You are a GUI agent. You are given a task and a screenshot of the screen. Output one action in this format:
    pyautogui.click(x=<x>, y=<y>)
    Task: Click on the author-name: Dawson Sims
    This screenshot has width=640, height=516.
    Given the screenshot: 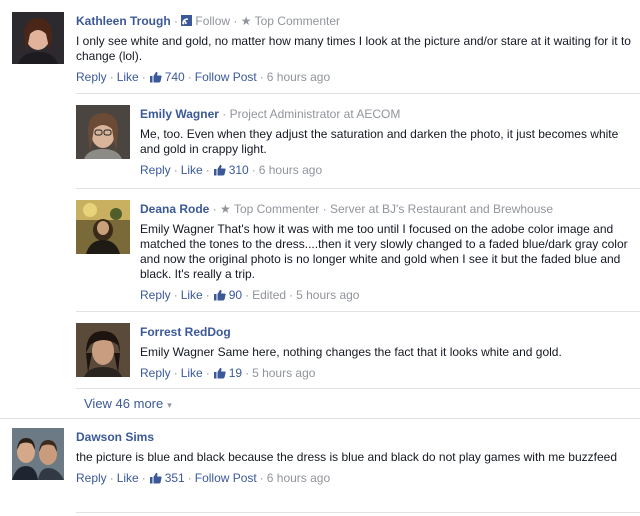 What is the action you would take?
    pyautogui.click(x=115, y=437)
    